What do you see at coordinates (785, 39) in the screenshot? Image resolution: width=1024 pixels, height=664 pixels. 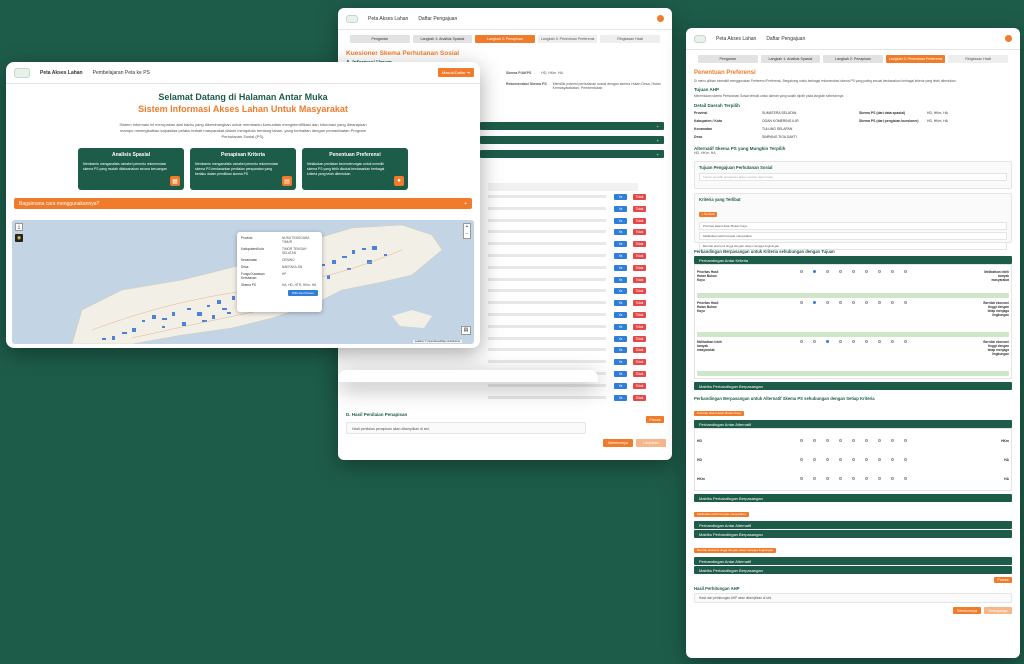 I see `nav-link: Daftar Pengajuan` at bounding box center [785, 39].